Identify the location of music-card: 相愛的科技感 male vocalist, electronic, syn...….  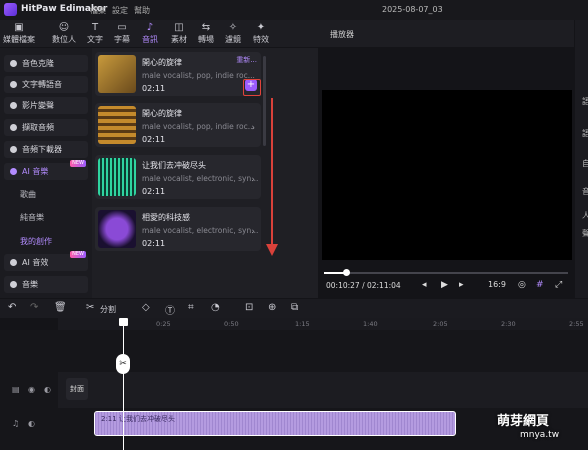
(178, 229).